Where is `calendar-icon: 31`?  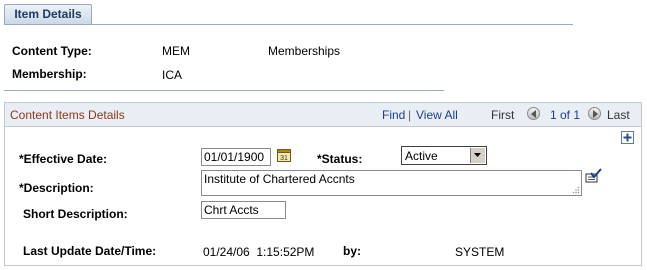 calendar-icon: 31 is located at coordinates (284, 155).